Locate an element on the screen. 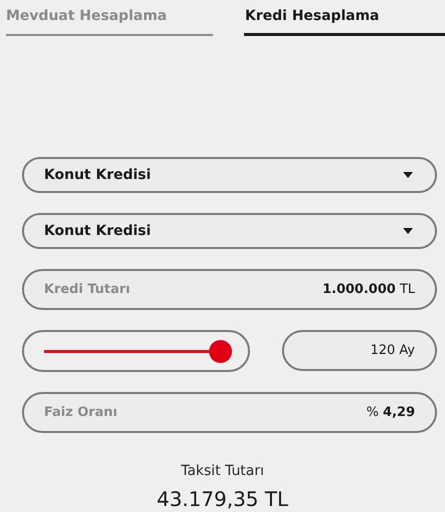  term-value: 120 Ay is located at coordinates (392, 350).